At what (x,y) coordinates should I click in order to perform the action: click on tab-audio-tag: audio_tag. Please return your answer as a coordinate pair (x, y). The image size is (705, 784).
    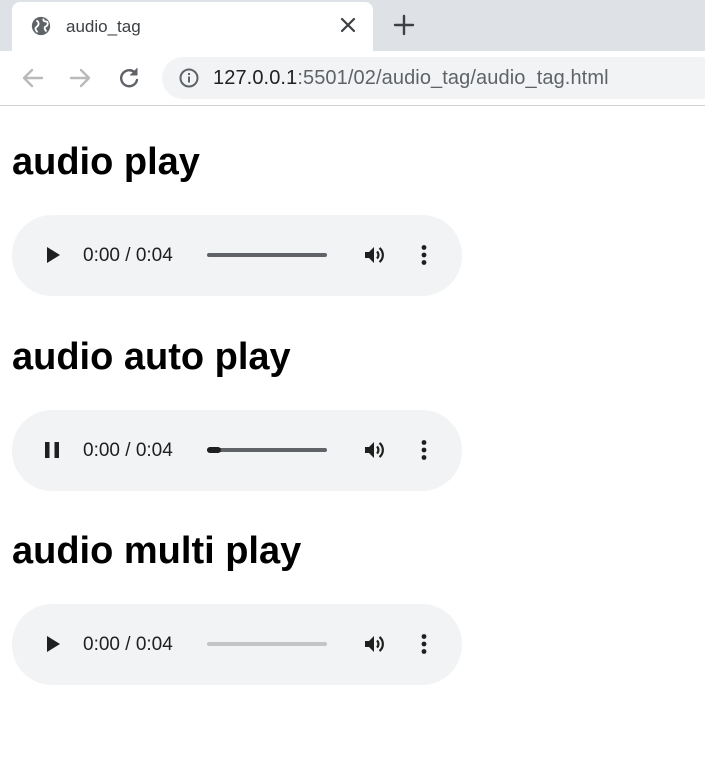
    Looking at the image, I should click on (192, 26).